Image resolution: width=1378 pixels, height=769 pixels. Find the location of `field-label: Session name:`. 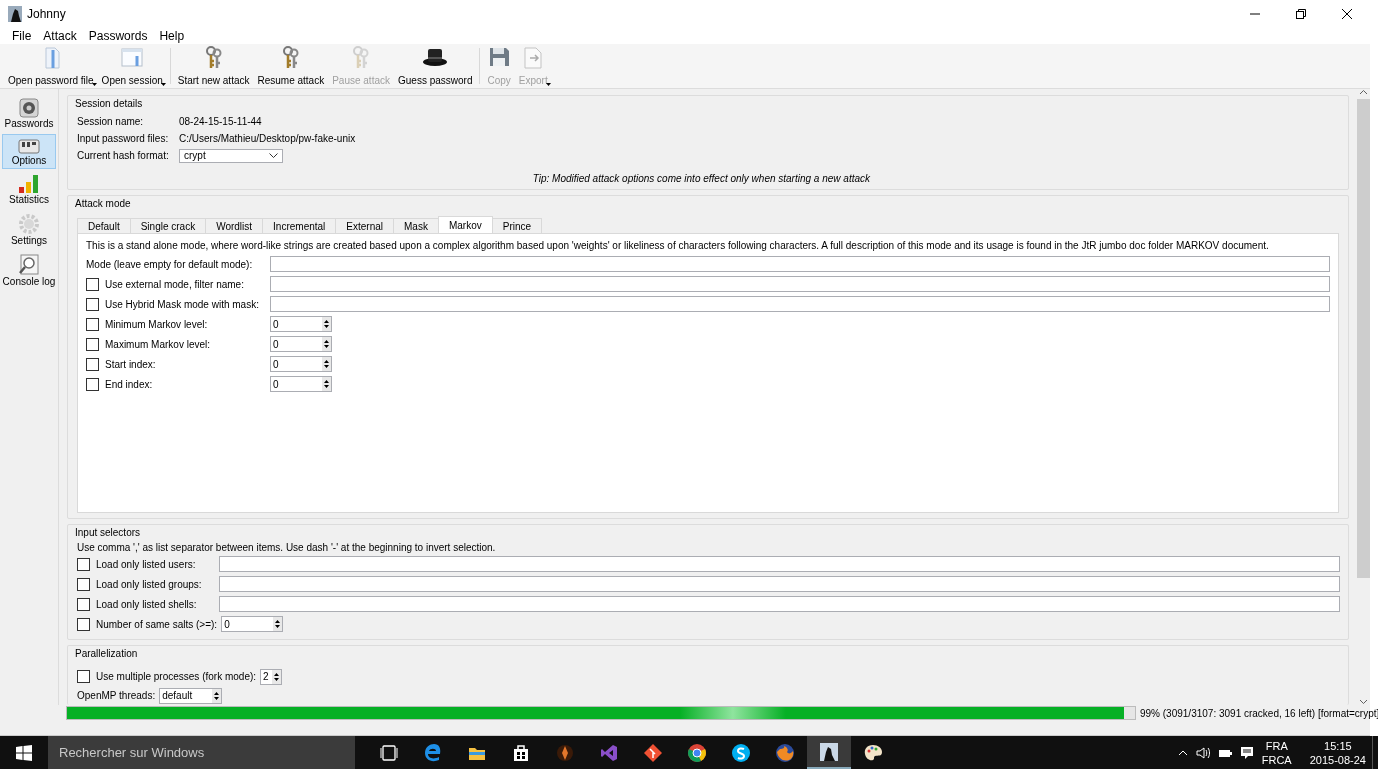

field-label: Session name: is located at coordinates (111, 121).